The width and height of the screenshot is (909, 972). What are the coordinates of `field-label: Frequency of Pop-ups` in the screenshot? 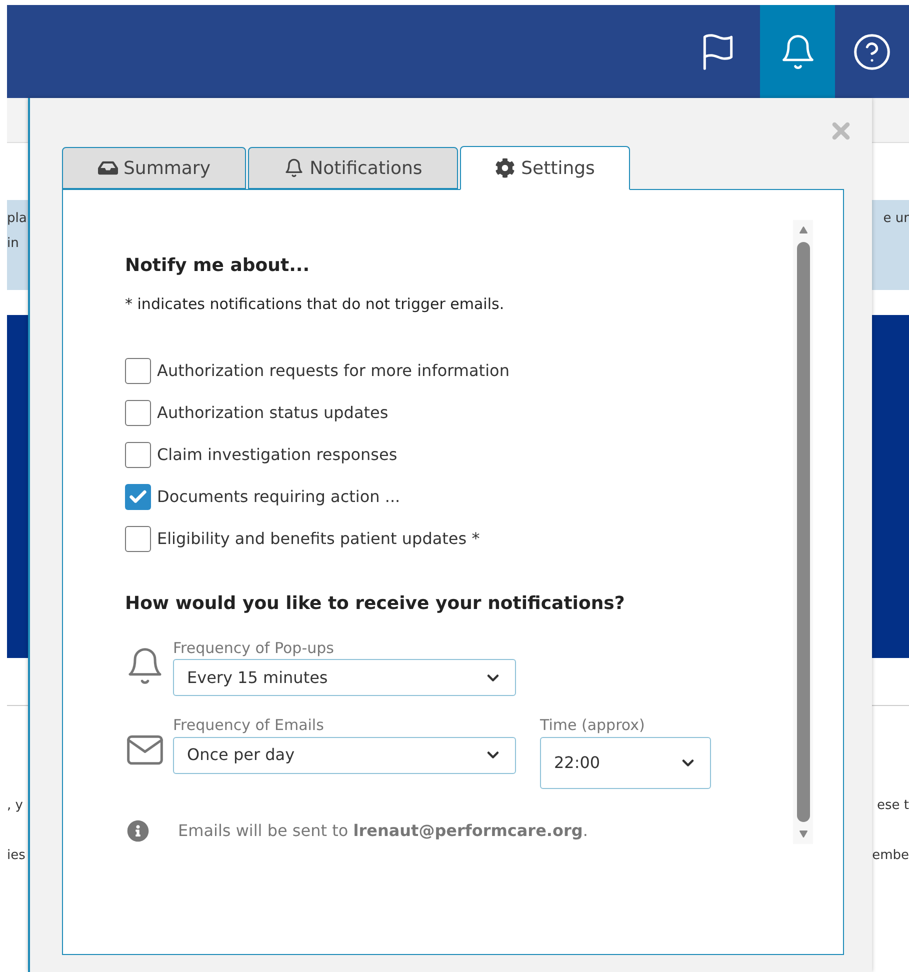 It's located at (254, 648).